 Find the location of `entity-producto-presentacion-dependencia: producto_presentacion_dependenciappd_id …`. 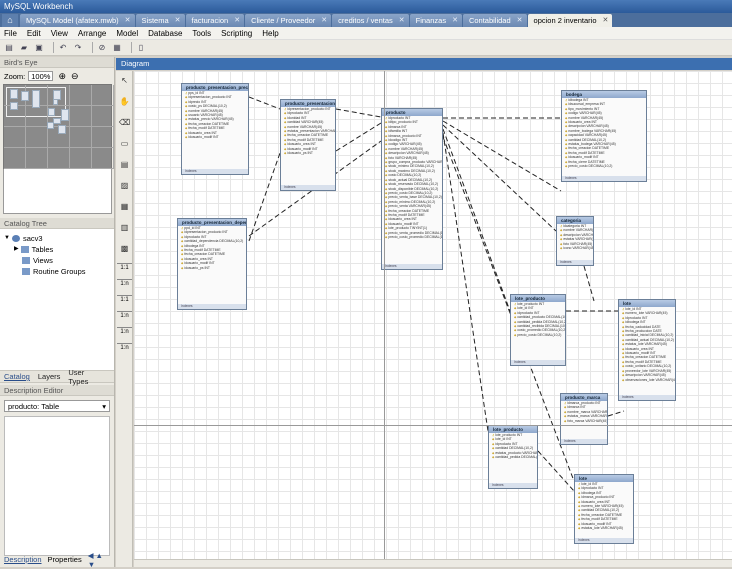

entity-producto-presentacion-dependencia: producto_presentacion_dependenciappd_id … is located at coordinates (212, 264).